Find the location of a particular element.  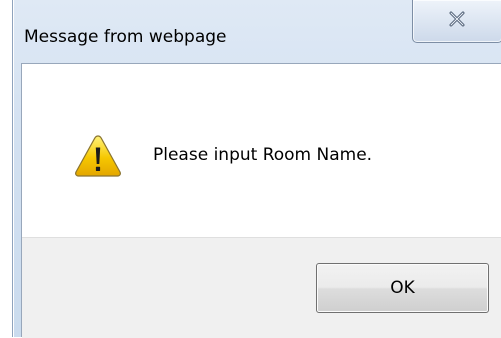

ok-button: OK is located at coordinates (402, 288).